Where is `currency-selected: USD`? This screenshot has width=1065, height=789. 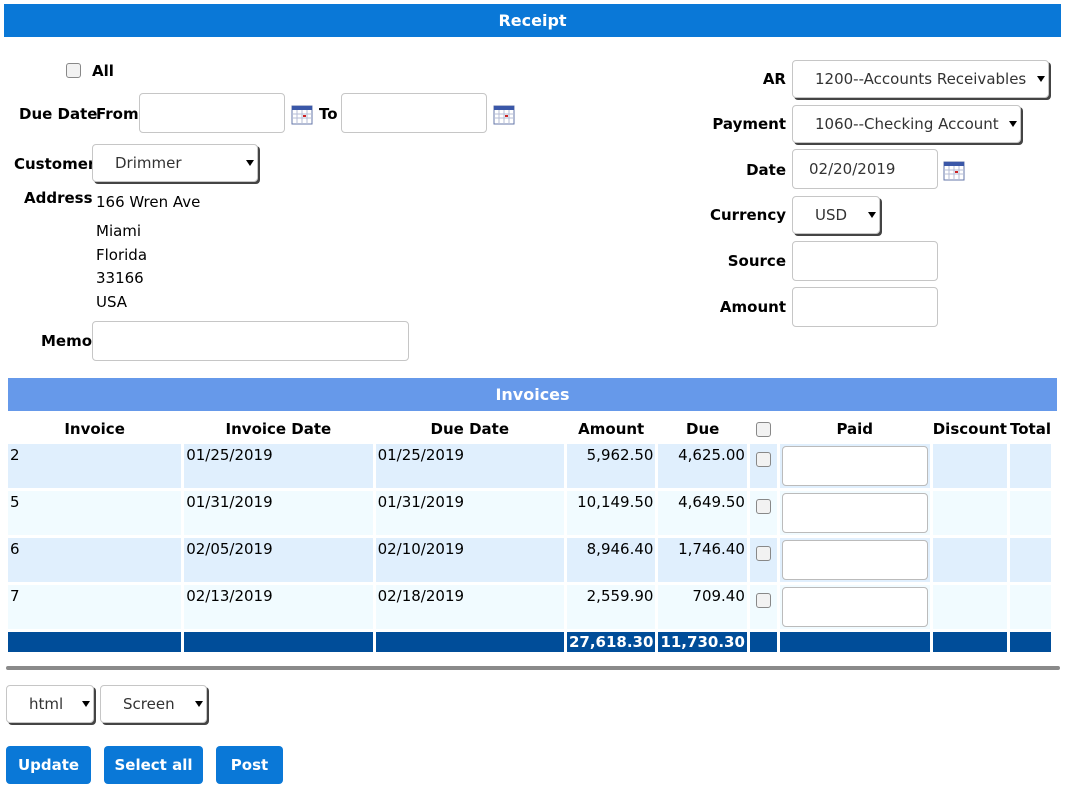 currency-selected: USD is located at coordinates (831, 215).